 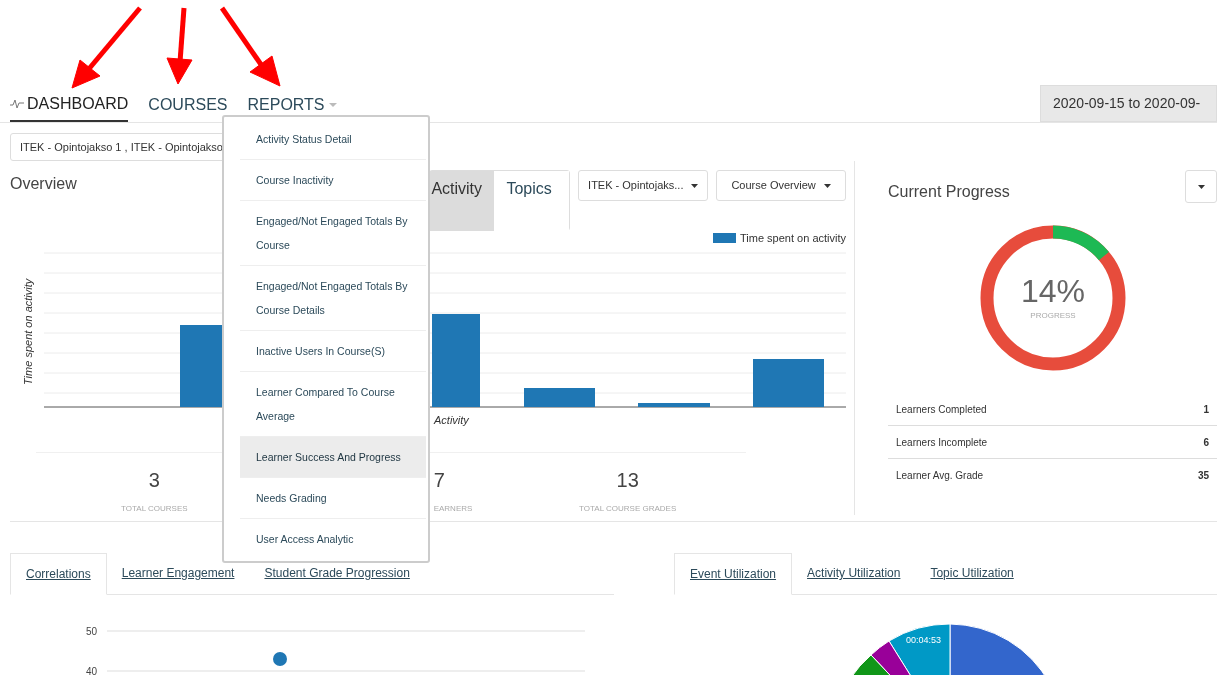 I want to click on progress-title: Current Progress, so click(x=949, y=192).